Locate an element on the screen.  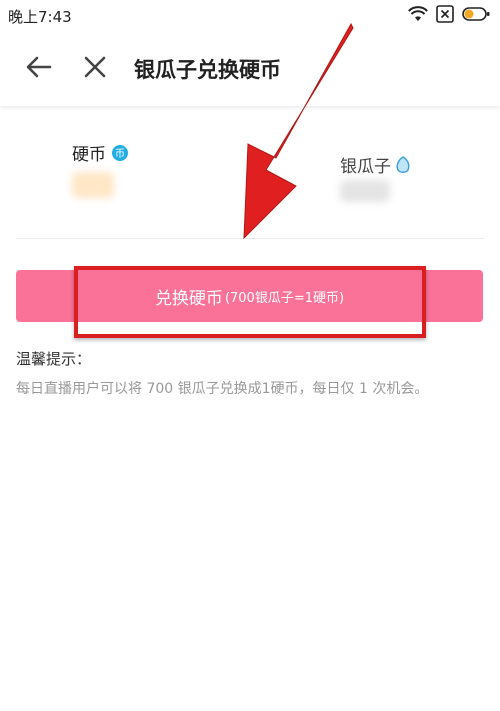
coin-badge-icon: 币 is located at coordinates (120, 152).